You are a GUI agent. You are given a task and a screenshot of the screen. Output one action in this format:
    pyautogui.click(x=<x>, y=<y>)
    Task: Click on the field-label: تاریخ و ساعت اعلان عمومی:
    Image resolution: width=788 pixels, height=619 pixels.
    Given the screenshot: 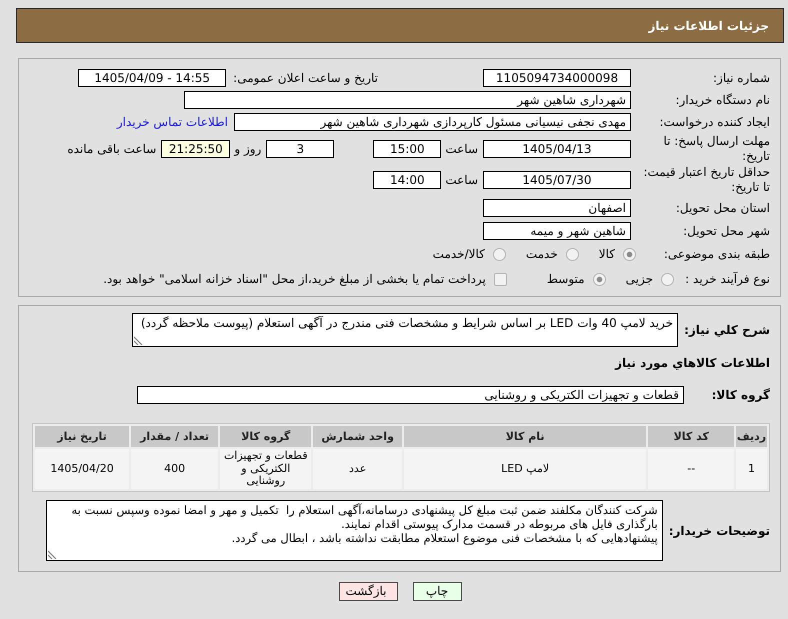 What is the action you would take?
    pyautogui.click(x=305, y=78)
    